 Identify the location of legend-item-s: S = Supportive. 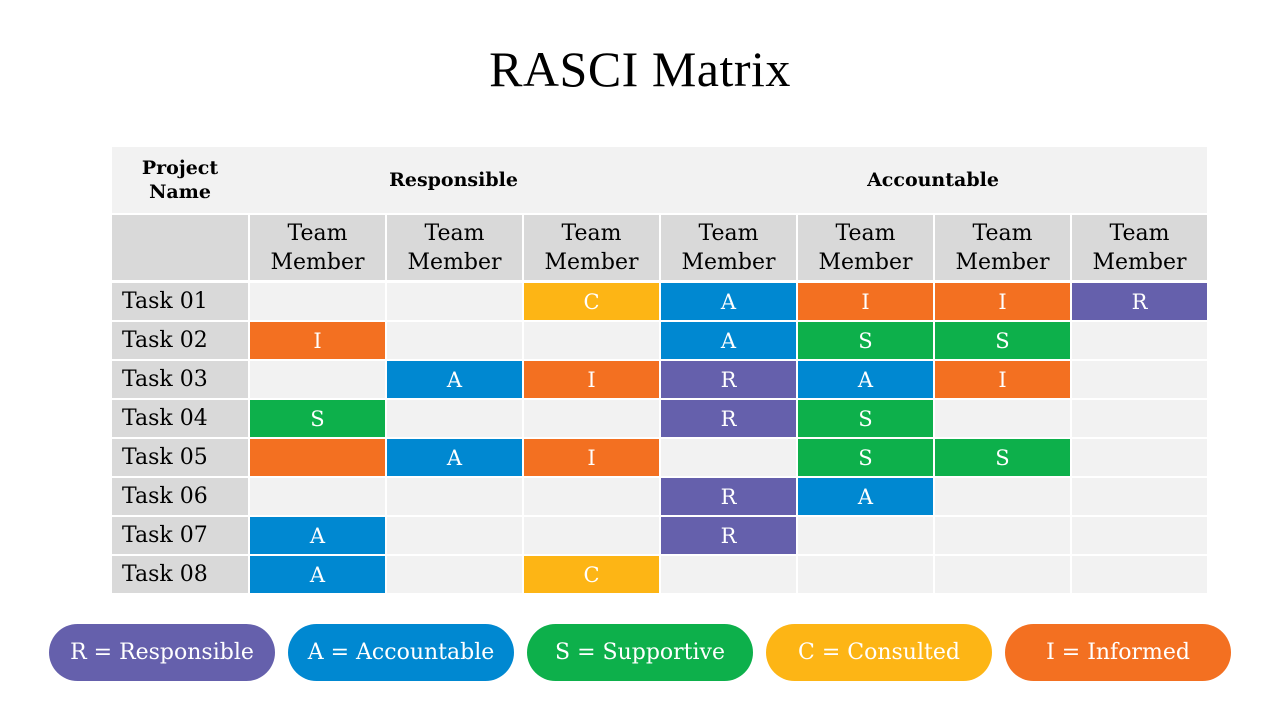
(640, 652).